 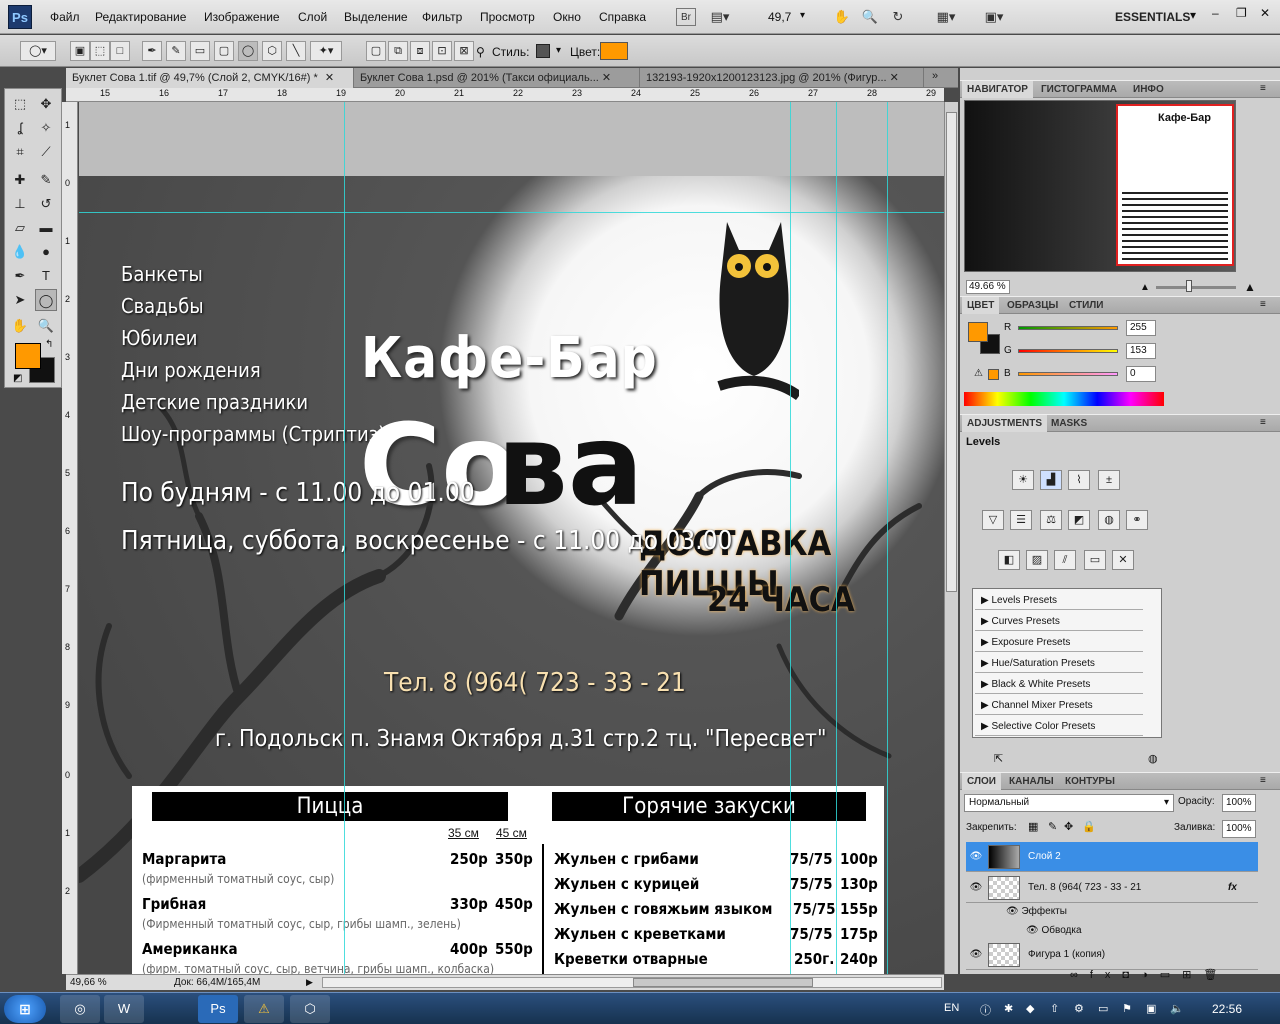 What do you see at coordinates (1123, 560) in the screenshot?
I see `selective-color-icon: ✕` at bounding box center [1123, 560].